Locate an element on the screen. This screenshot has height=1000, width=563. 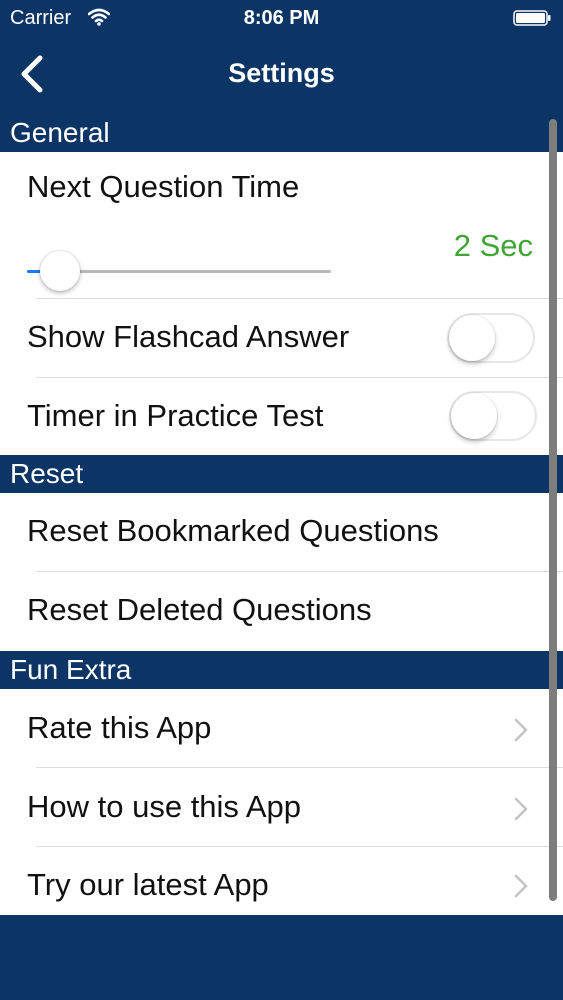
try-our-latest-app-label: Try our latest App is located at coordinates (148, 884).